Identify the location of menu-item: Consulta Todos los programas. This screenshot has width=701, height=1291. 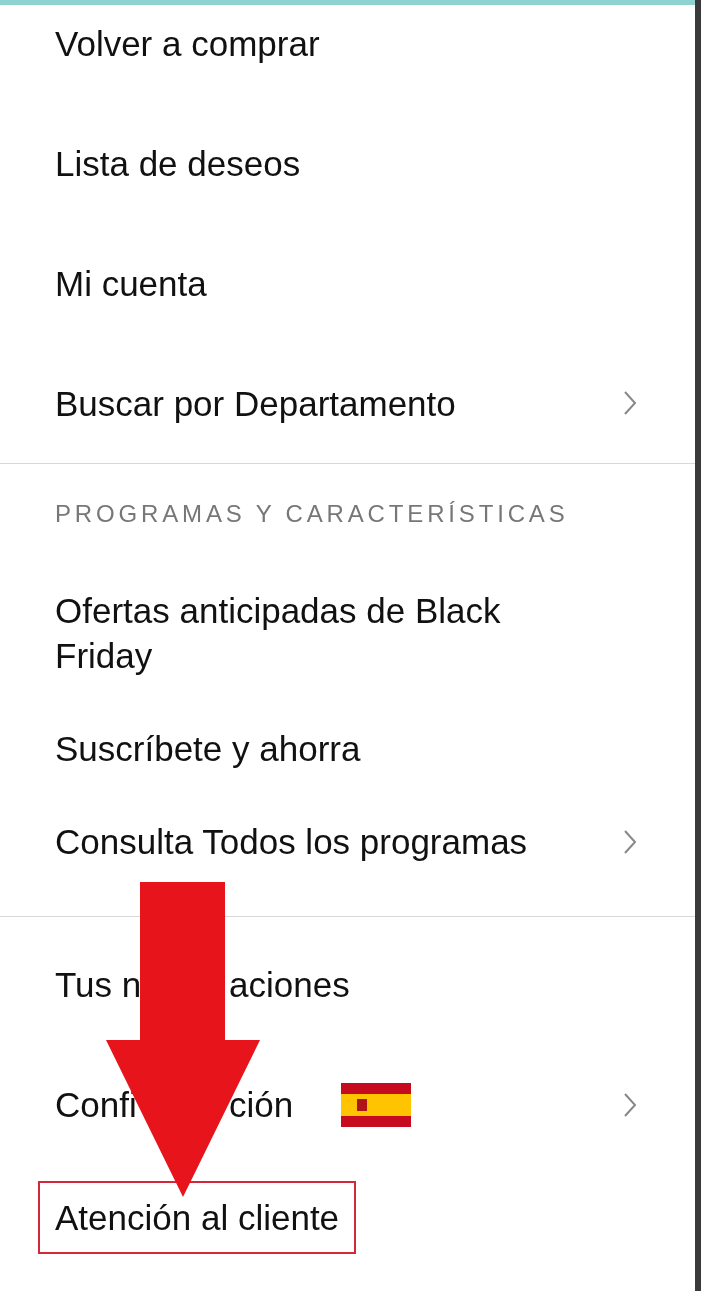
(291, 841).